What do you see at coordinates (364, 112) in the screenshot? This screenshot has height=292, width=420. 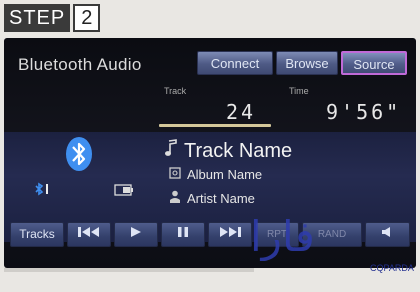 I see `time-value: 9'56"` at bounding box center [364, 112].